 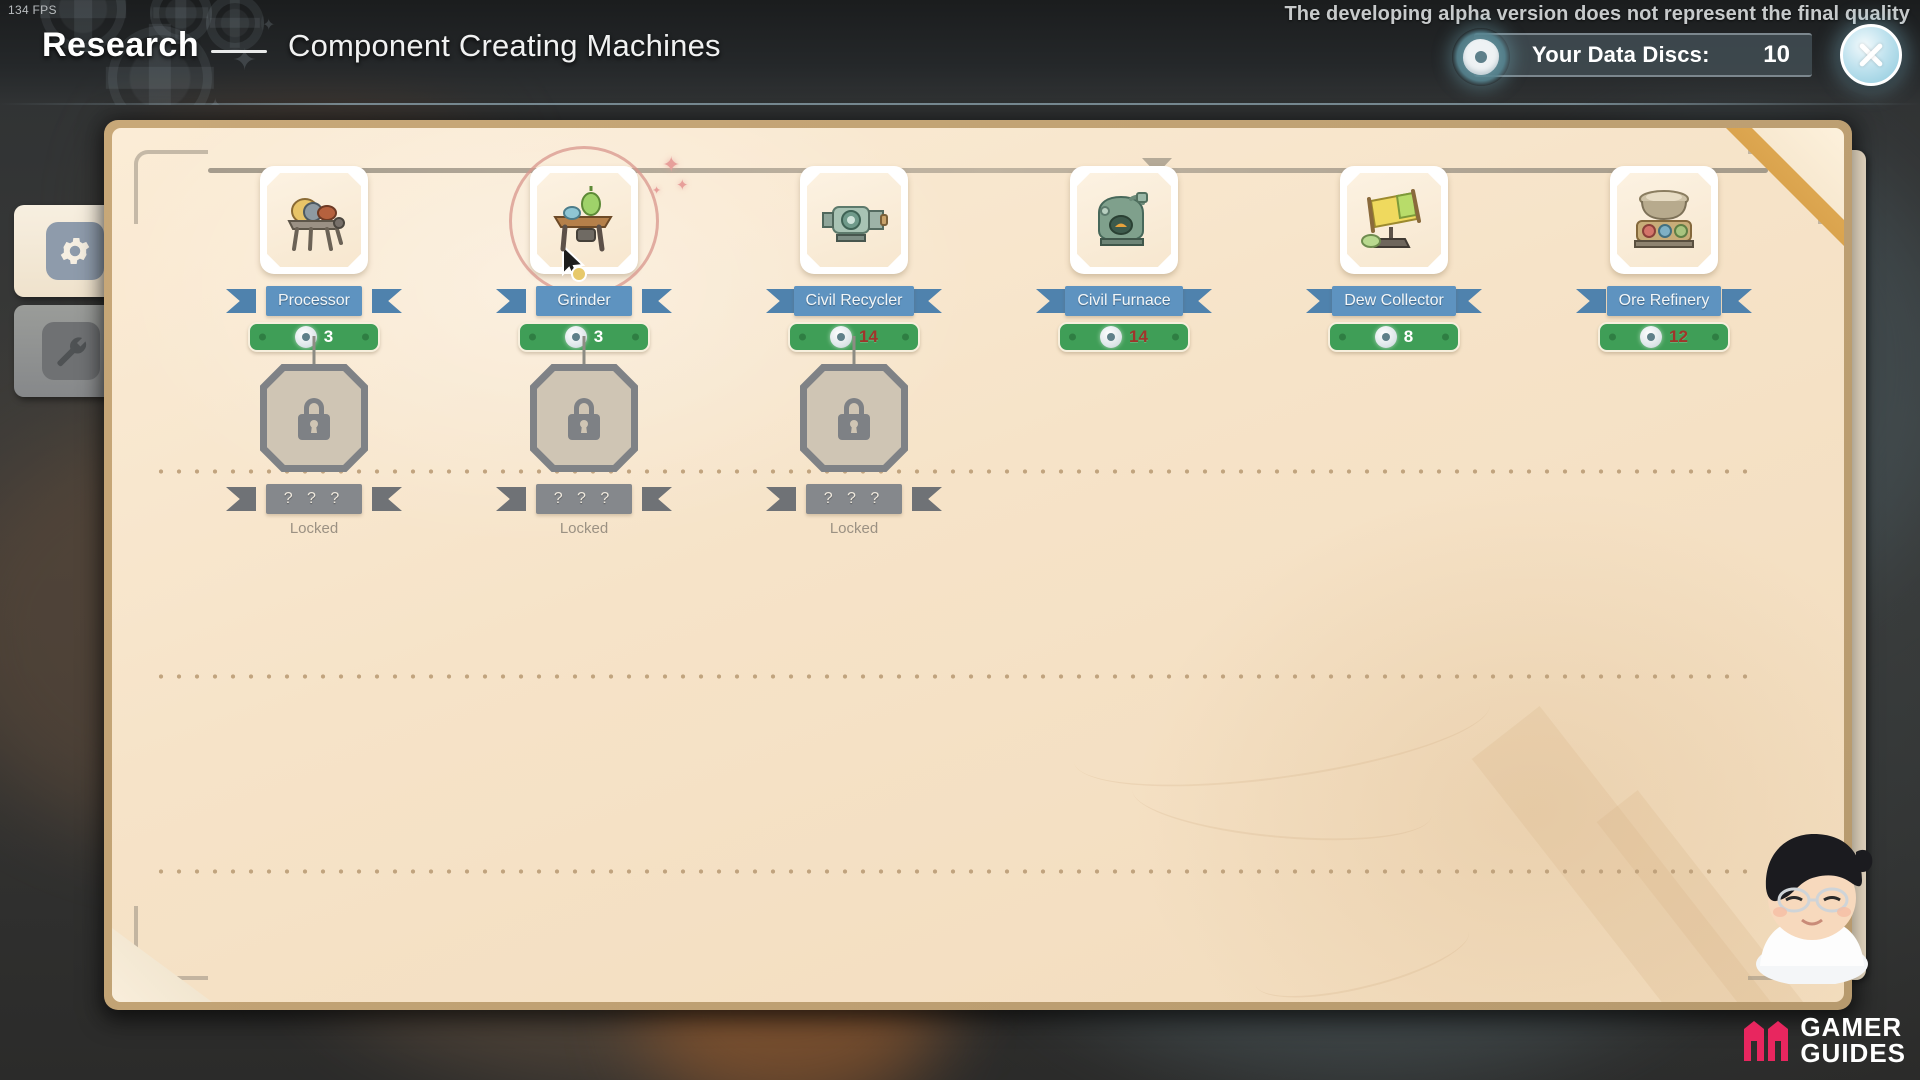 What do you see at coordinates (1871, 55) in the screenshot?
I see `close-button` at bounding box center [1871, 55].